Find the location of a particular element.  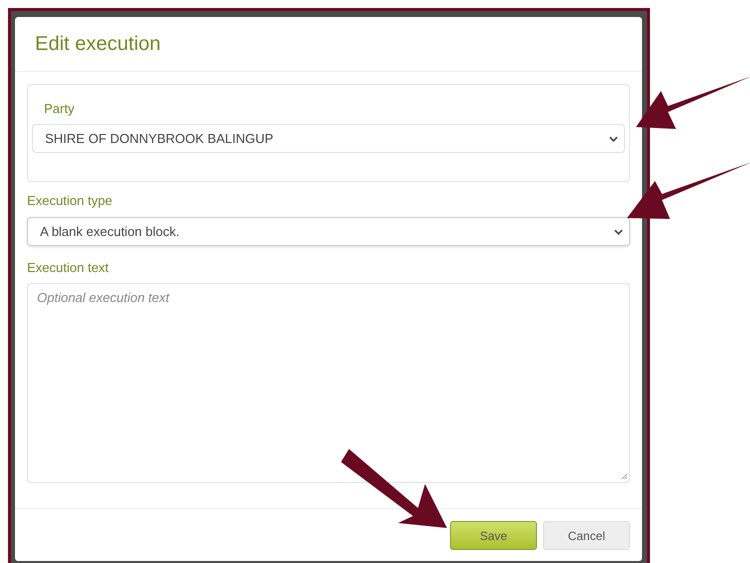

field-label: Execution type is located at coordinates (70, 200).